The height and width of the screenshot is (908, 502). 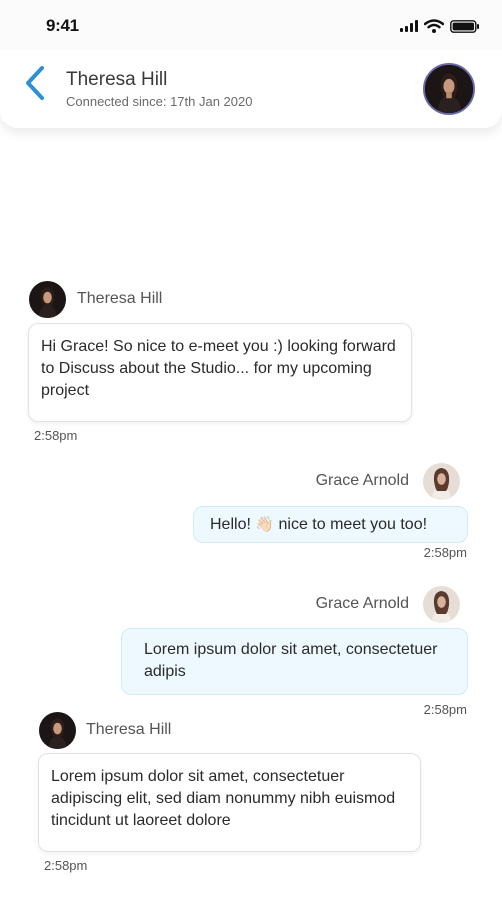 I want to click on contact-avatar, so click(x=449, y=89).